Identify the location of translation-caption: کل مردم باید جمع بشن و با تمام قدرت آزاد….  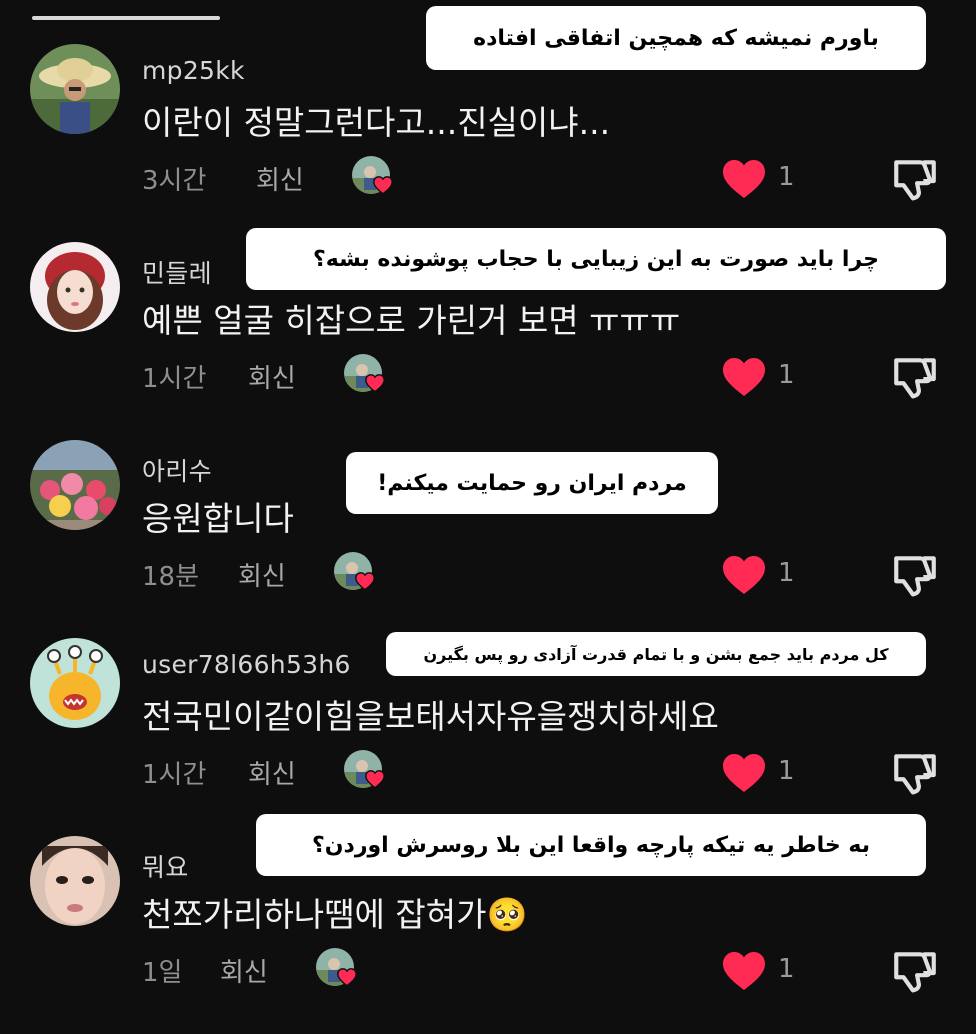
(656, 654).